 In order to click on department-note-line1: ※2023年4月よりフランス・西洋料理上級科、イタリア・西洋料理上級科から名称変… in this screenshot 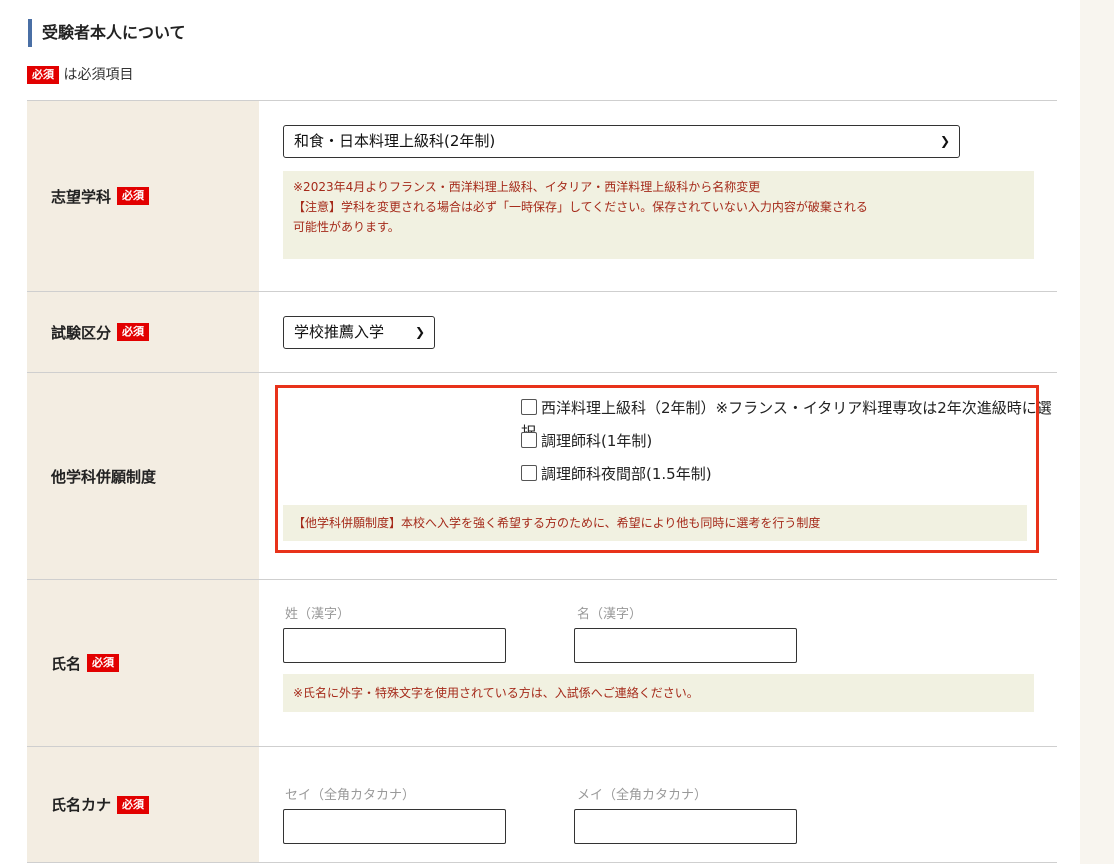, I will do `click(527, 187)`.